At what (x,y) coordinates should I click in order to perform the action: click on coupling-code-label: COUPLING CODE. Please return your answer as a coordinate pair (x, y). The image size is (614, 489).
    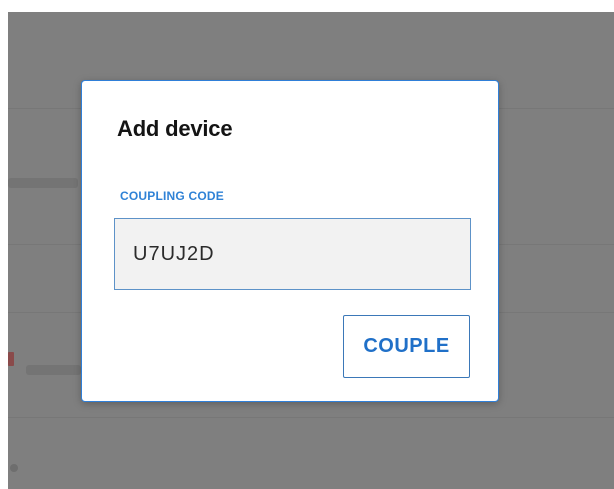
    Looking at the image, I should click on (172, 196).